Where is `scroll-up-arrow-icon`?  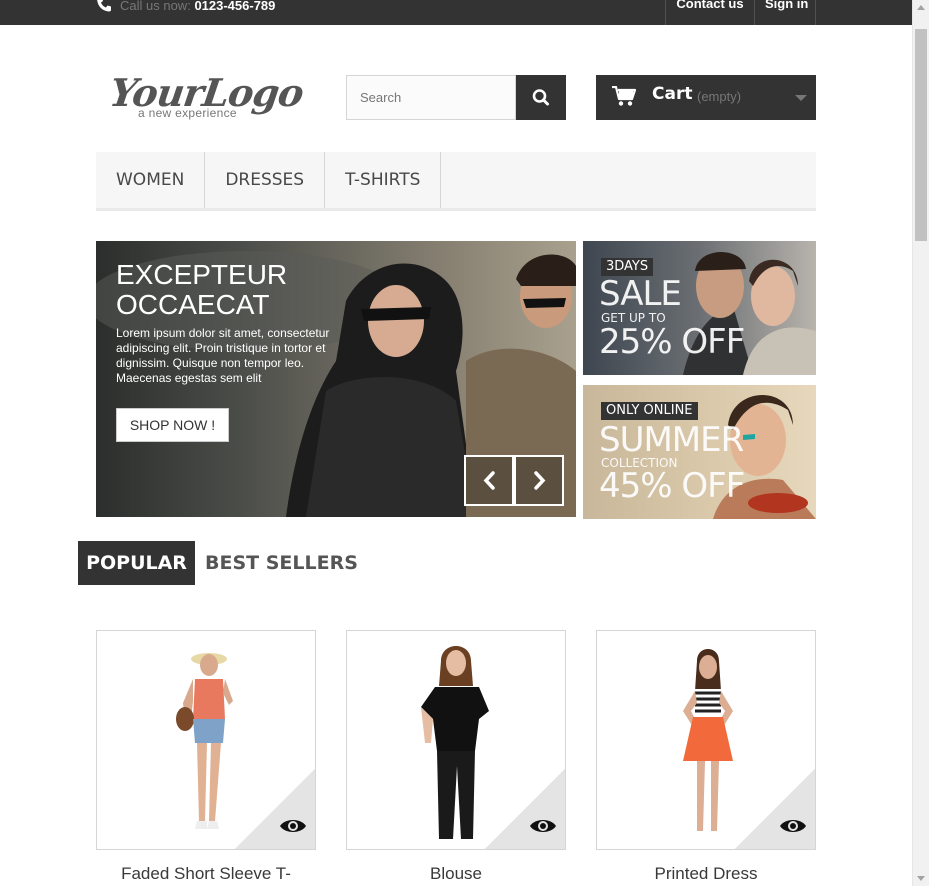
scroll-up-arrow-icon is located at coordinates (921, 7).